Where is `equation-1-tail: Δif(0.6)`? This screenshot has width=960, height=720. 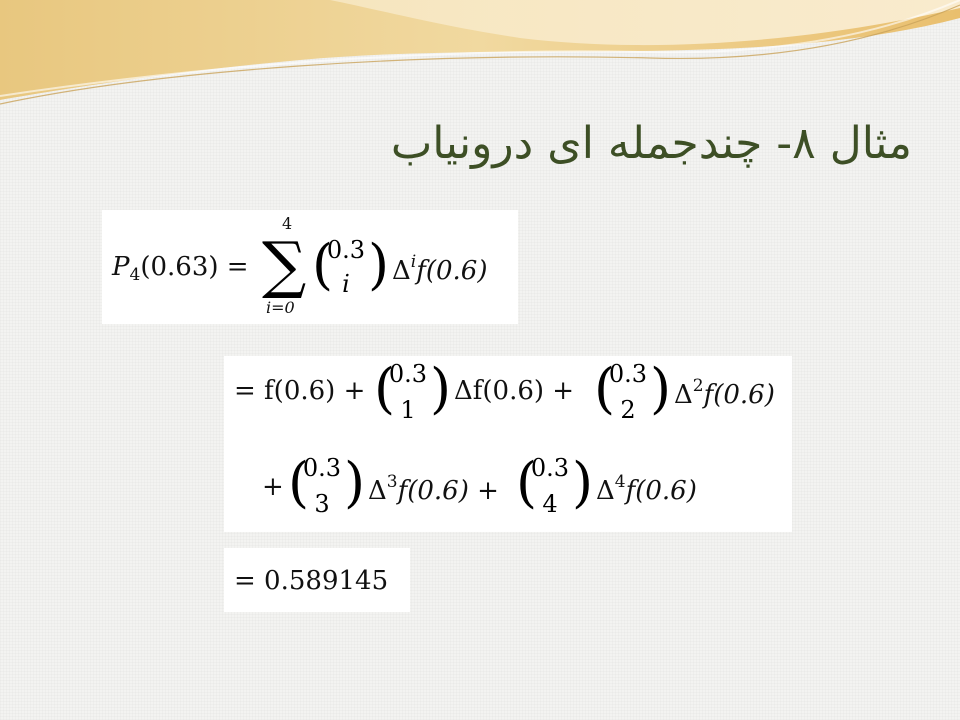 equation-1-tail: Δif(0.6) is located at coordinates (440, 270).